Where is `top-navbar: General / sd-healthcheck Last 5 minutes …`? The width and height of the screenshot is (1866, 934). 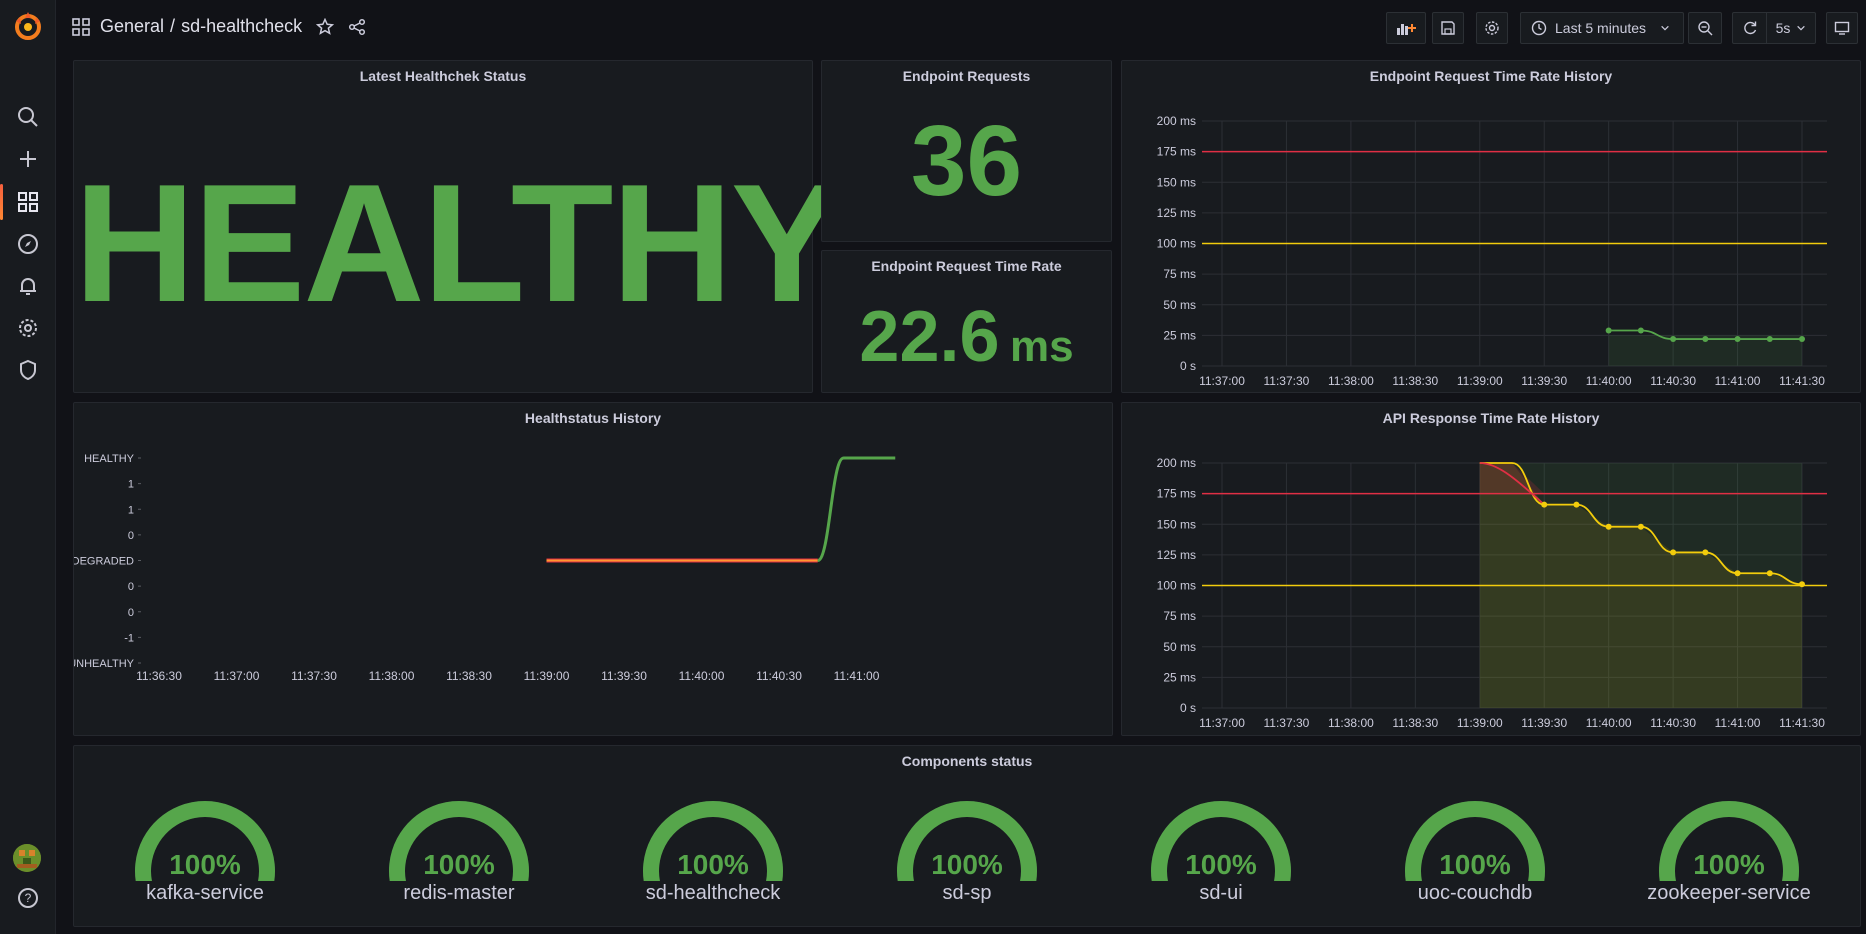
top-navbar: General / sd-healthcheck Last 5 minutes … is located at coordinates (961, 28).